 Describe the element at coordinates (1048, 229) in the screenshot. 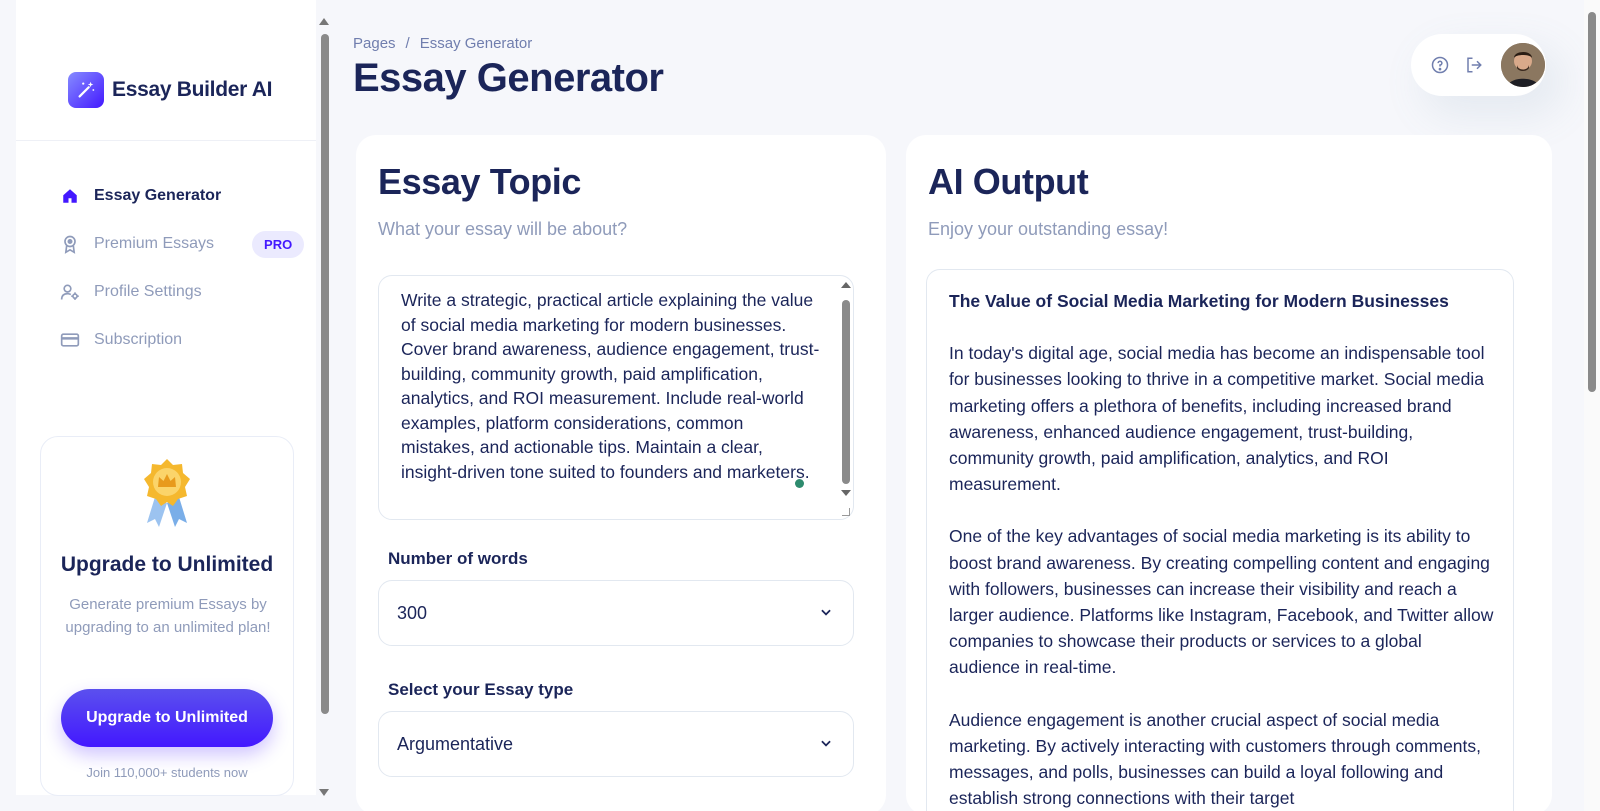

I see `ai-output-subtitle: Enjoy your outstanding essay!` at that location.